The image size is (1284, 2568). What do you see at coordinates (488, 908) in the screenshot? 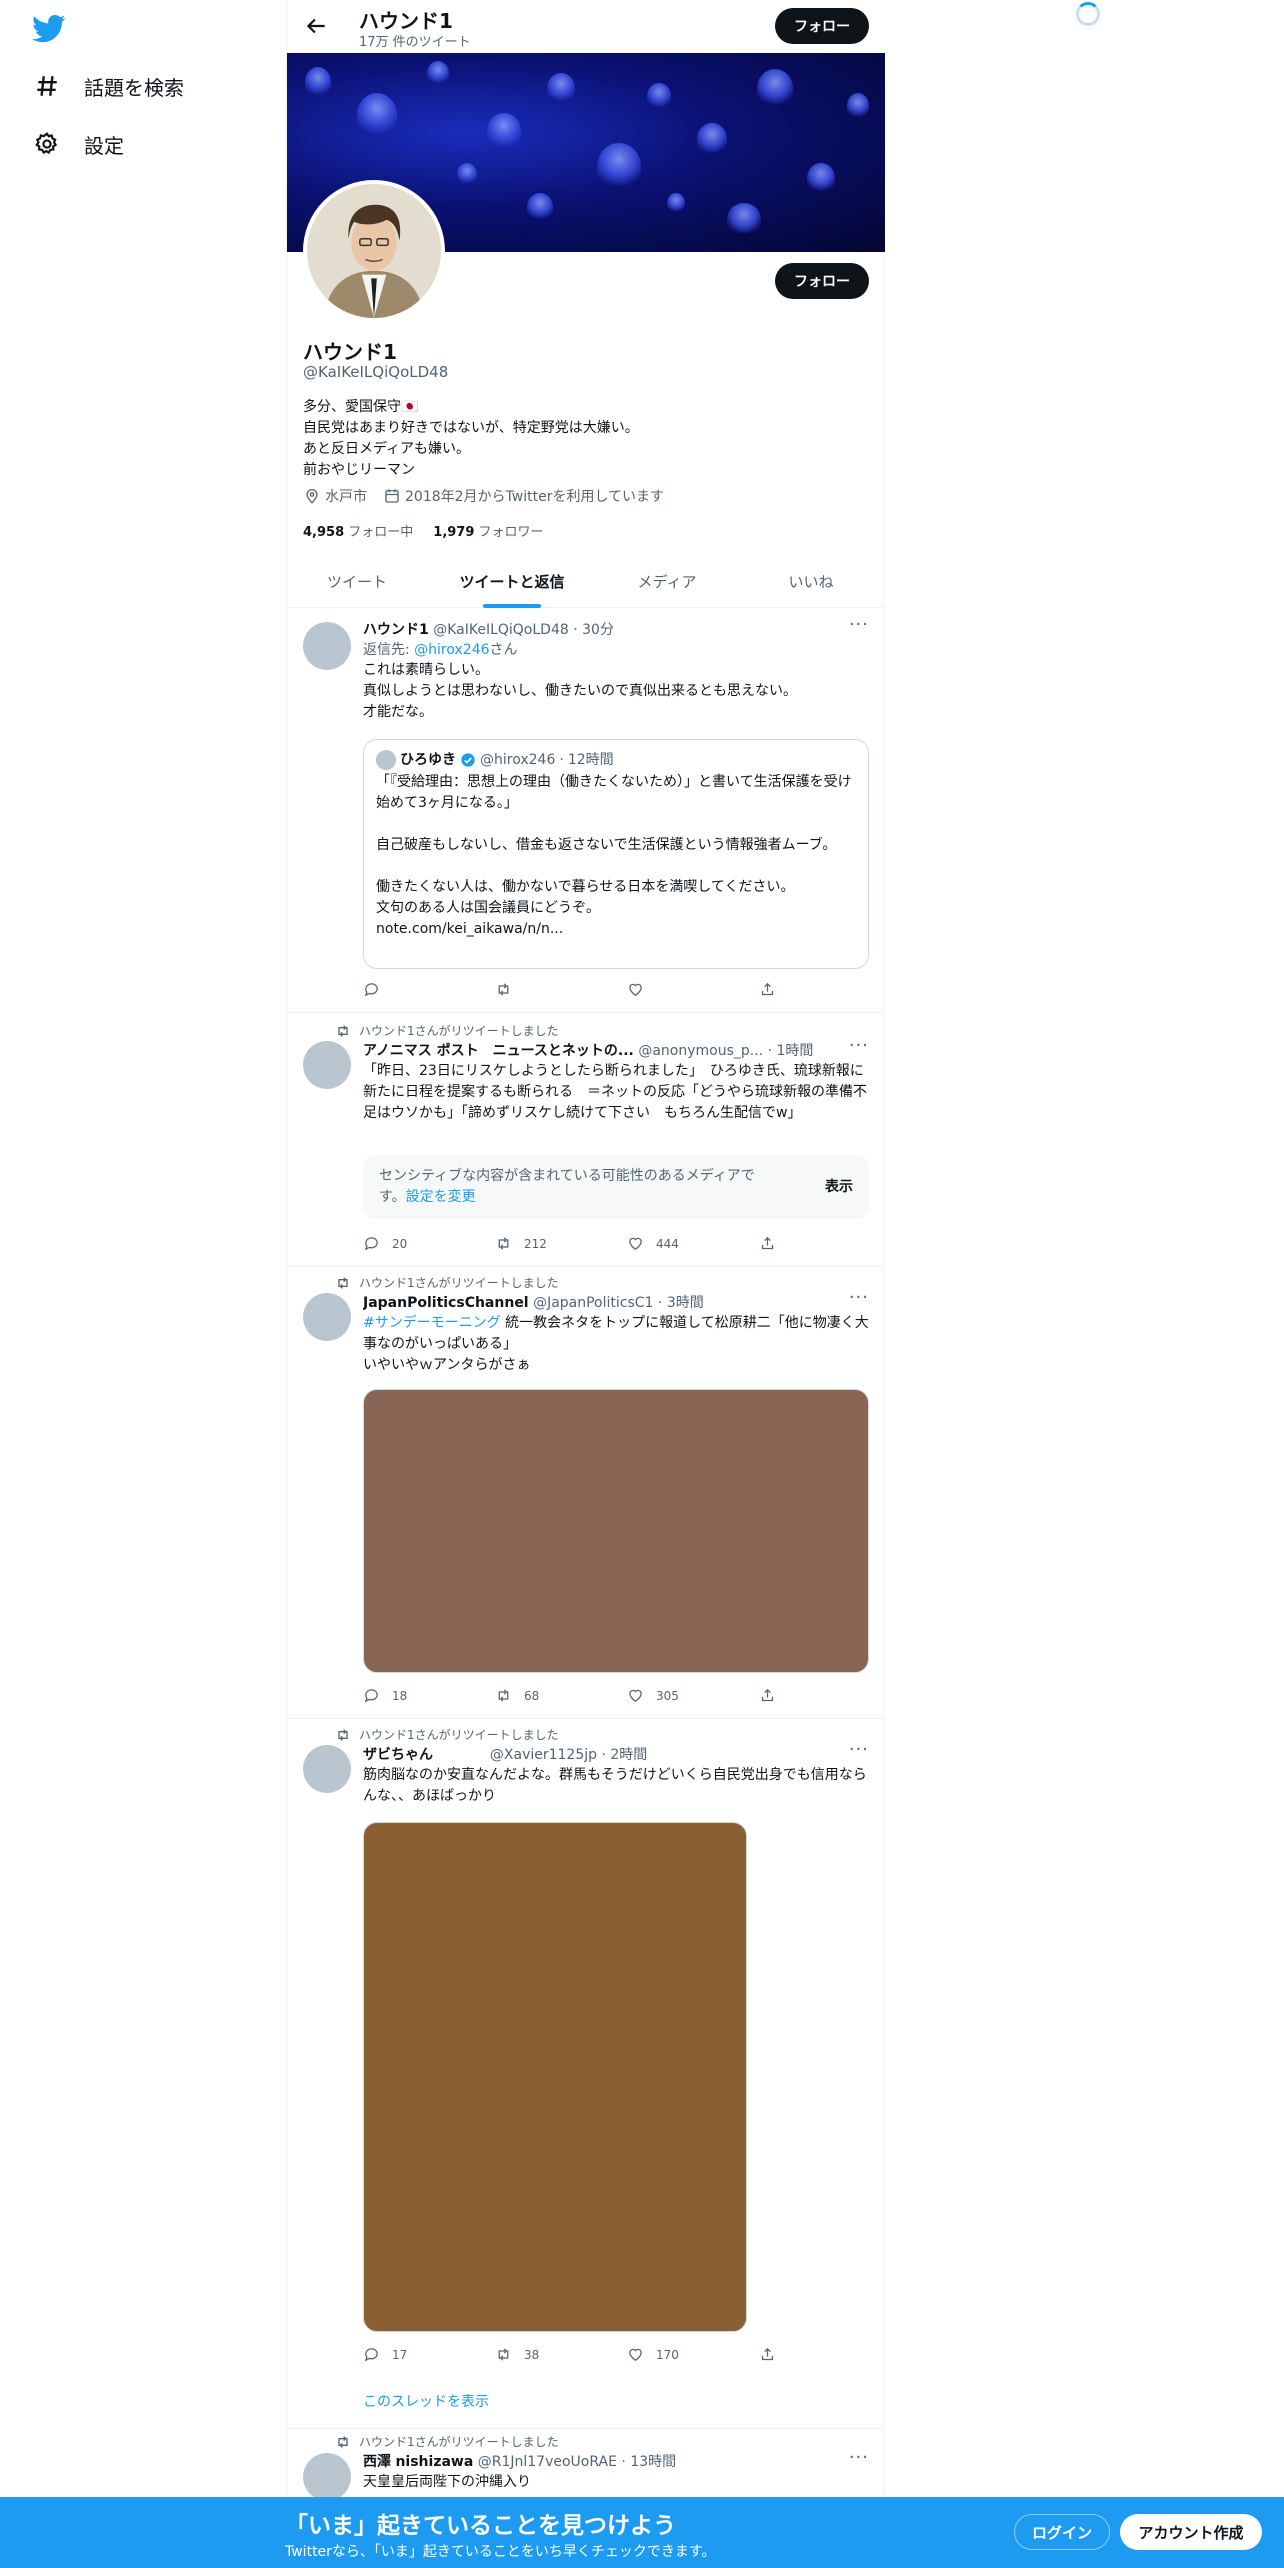
I see `quoted-text-line: 文句のある人は国会議員にどうぞ。` at bounding box center [488, 908].